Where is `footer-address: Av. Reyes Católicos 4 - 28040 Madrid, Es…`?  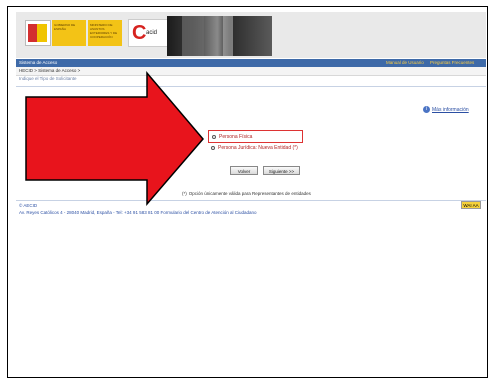
footer-address: Av. Reyes Católicos 4 - 28040 Madrid, Es… is located at coordinates (138, 212).